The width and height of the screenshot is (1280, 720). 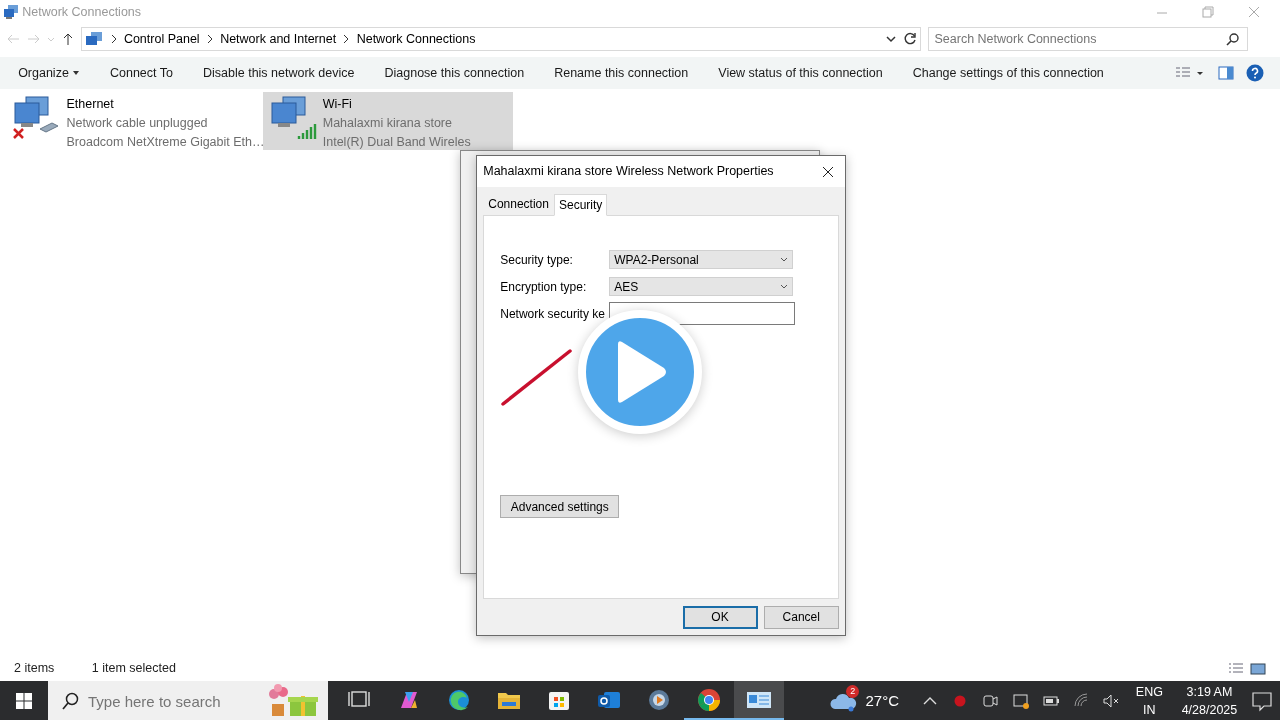 I want to click on toolbar-button: Organize, so click(x=49, y=73).